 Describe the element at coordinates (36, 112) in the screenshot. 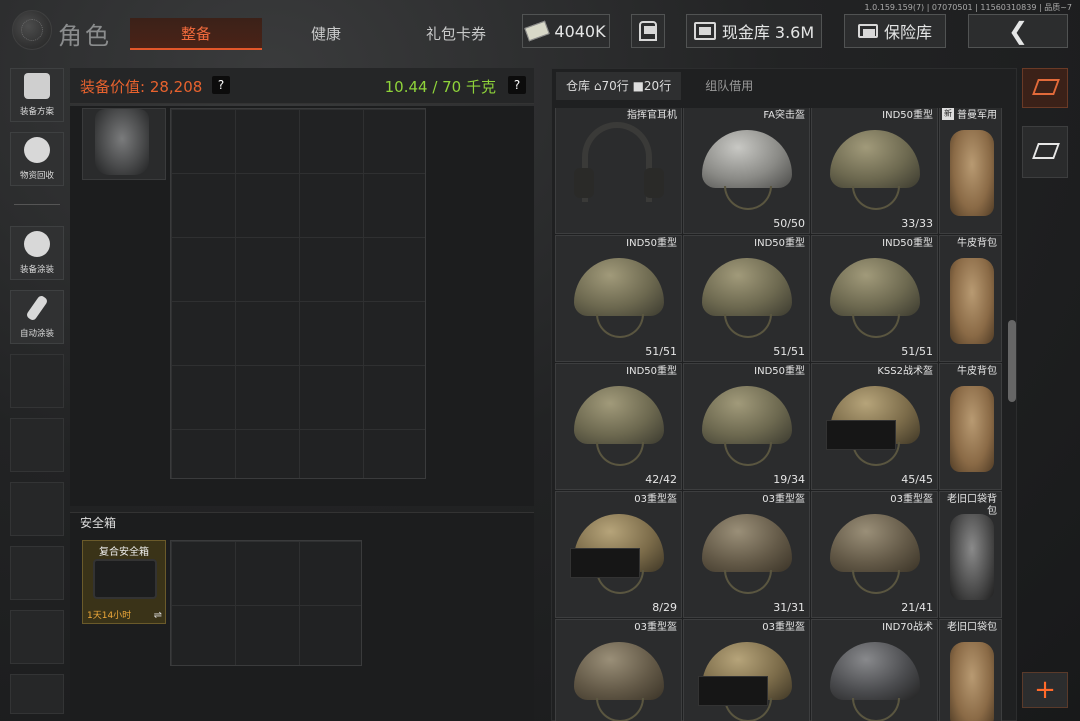

I see `sidebar-item-label: 装备方案` at that location.